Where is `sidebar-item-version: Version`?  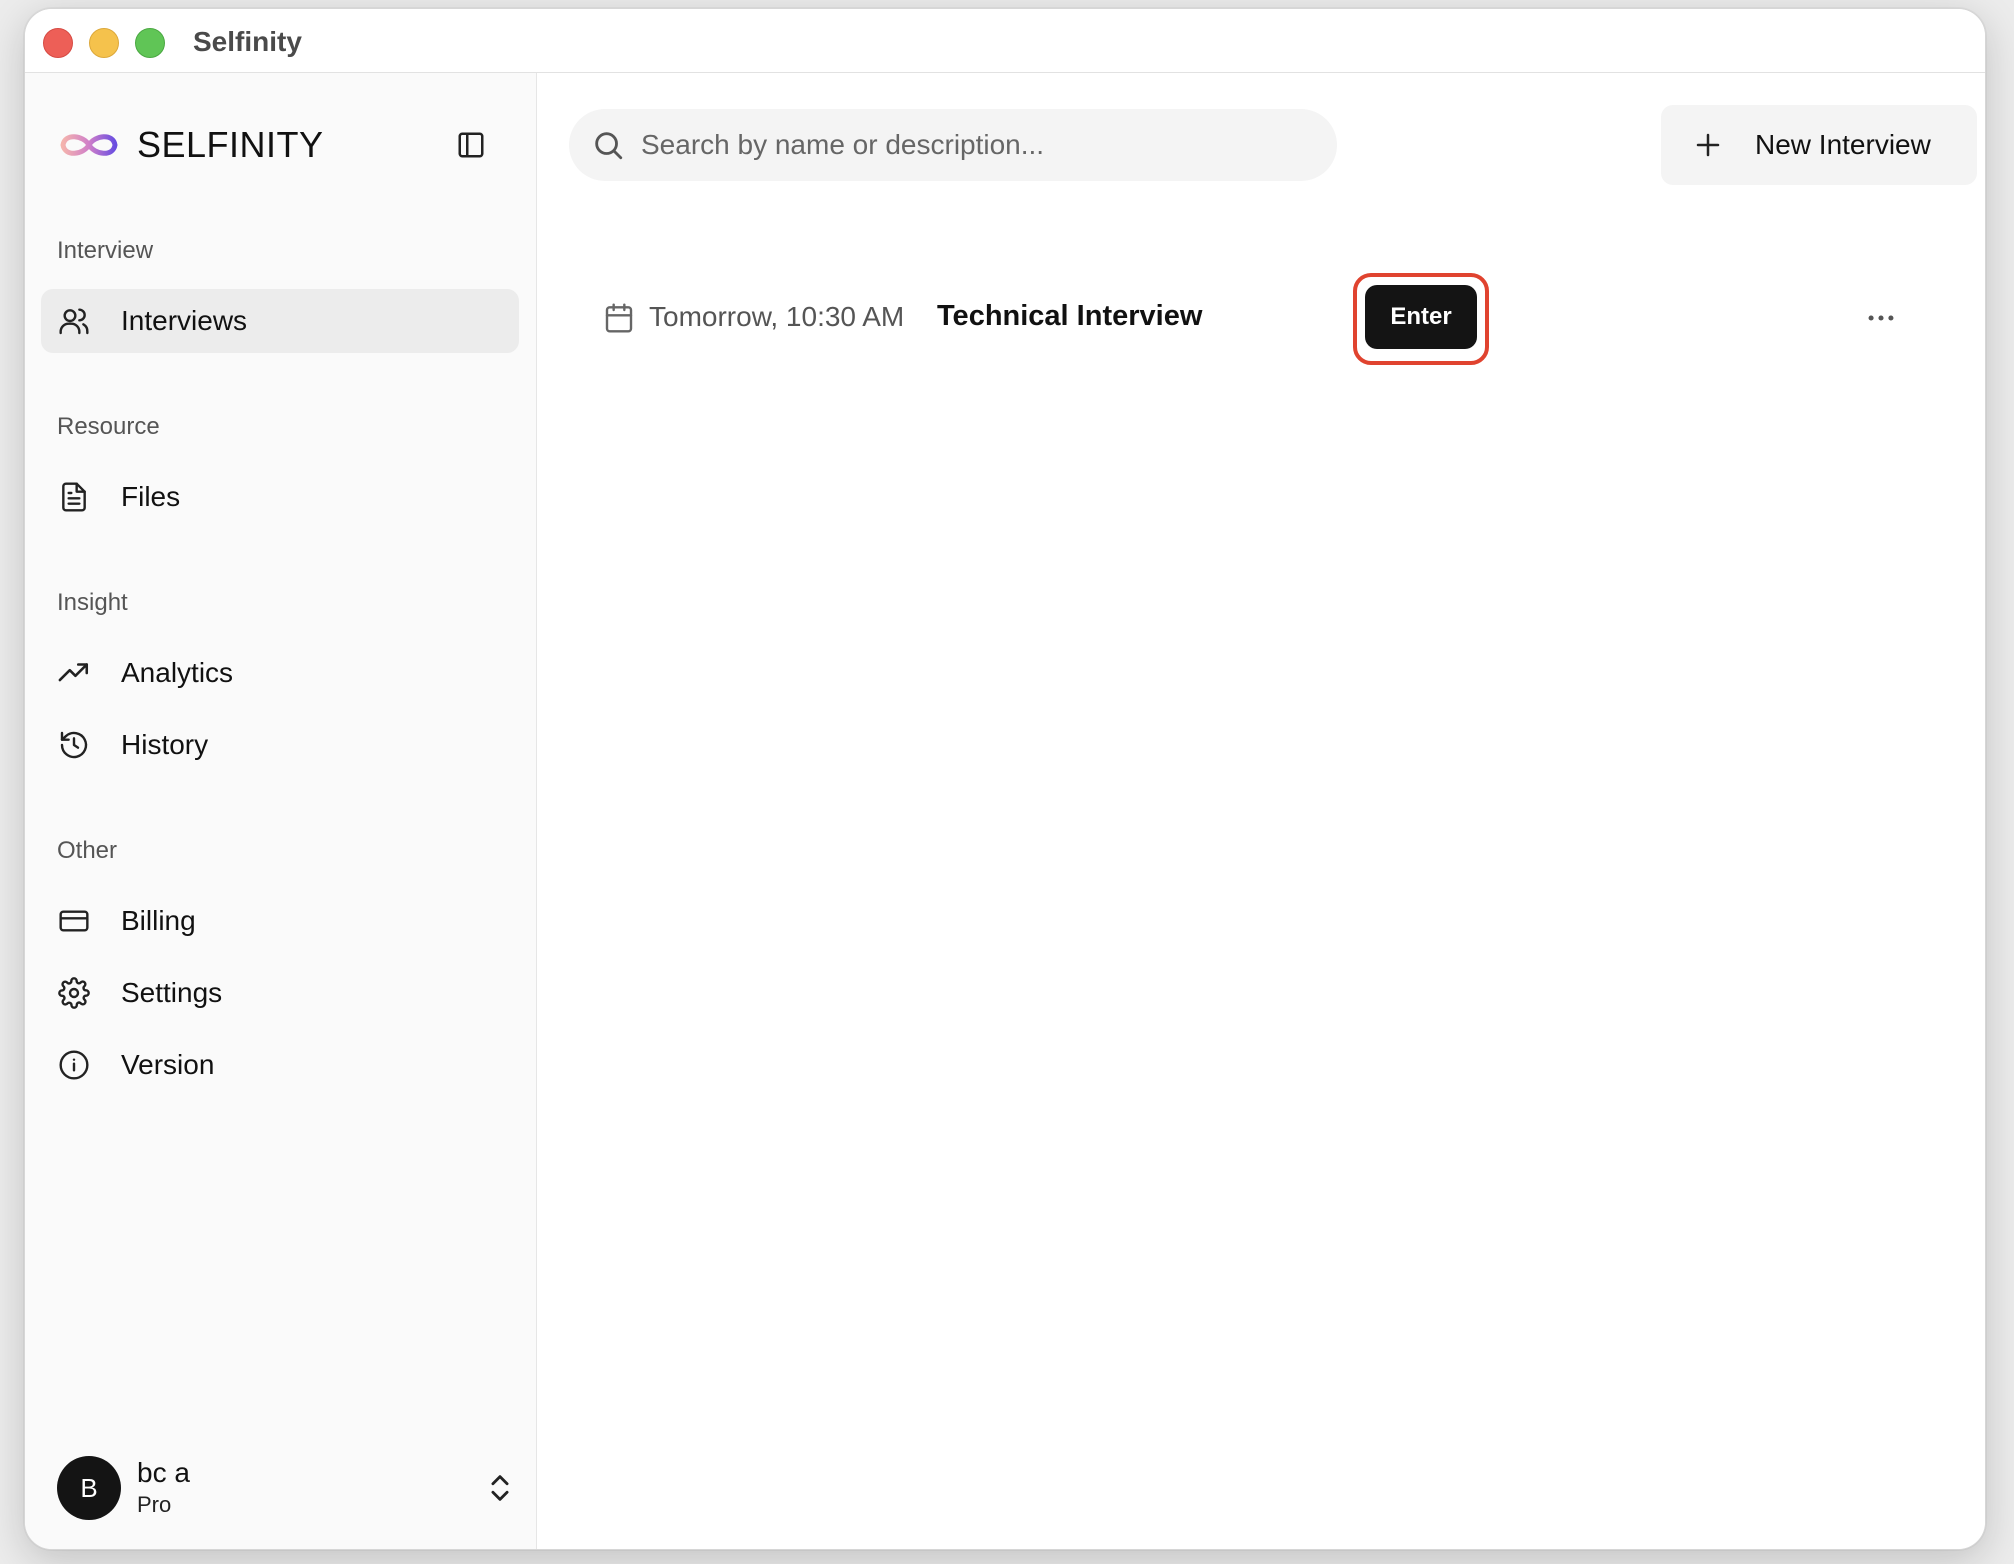 sidebar-item-version: Version is located at coordinates (280, 1065).